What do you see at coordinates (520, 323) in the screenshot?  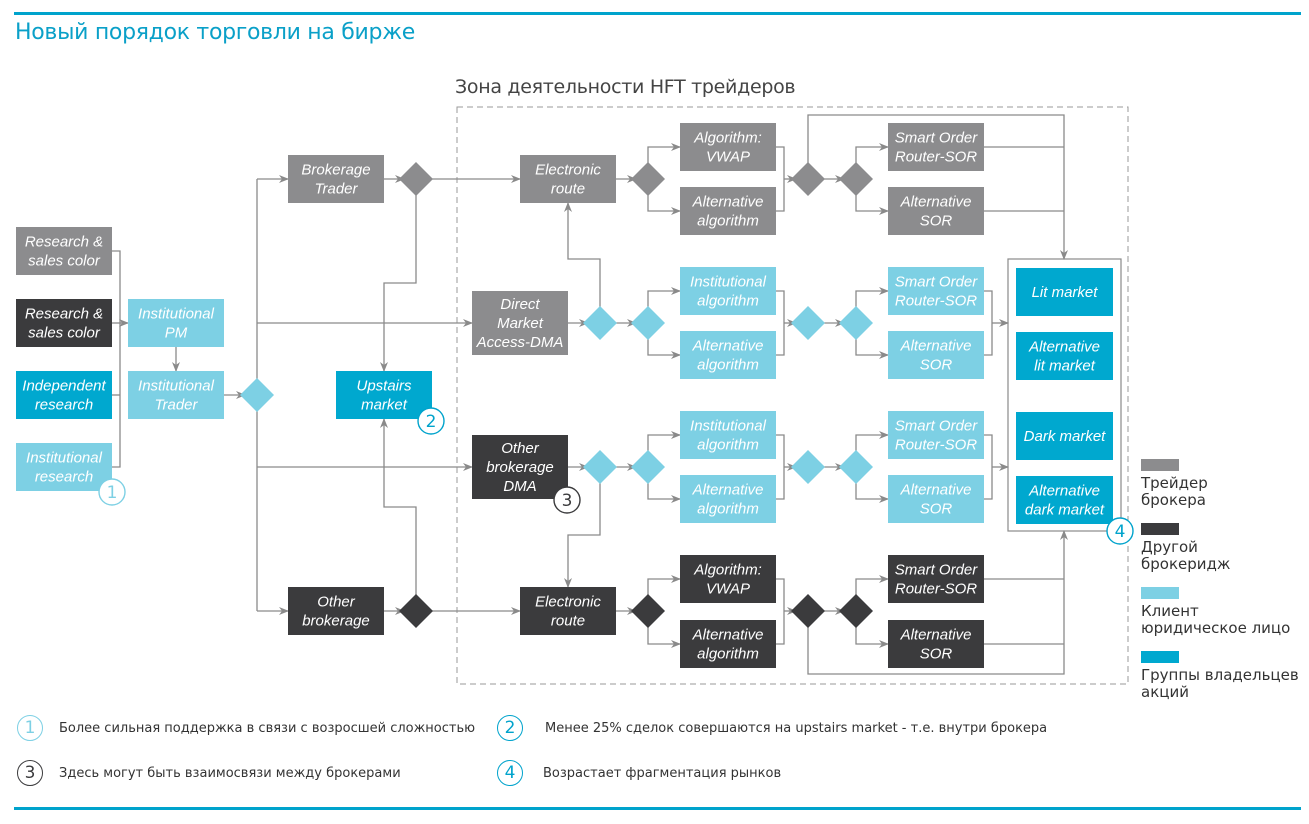 I see `node-label: Market` at bounding box center [520, 323].